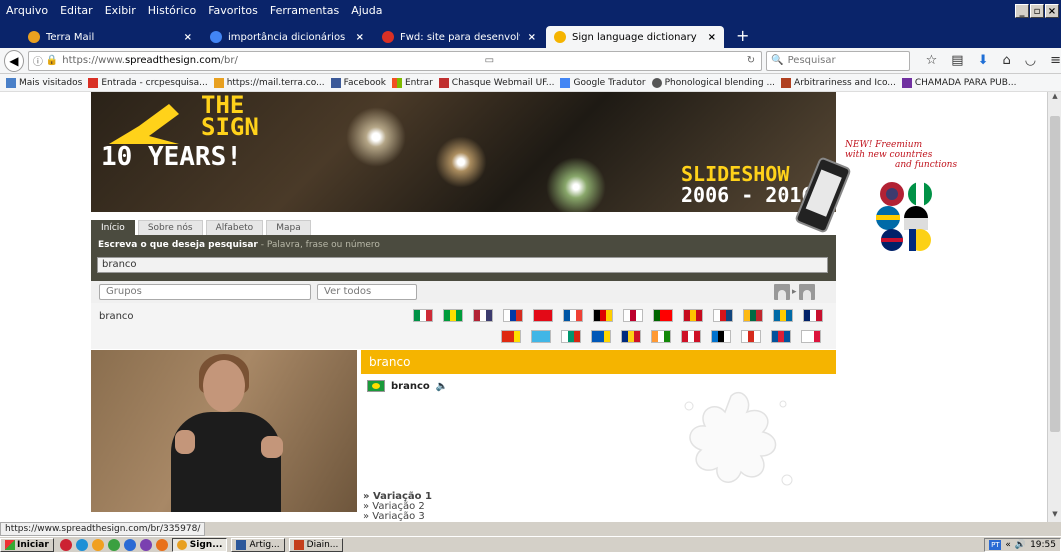  I want to click on menu-item-arquivo: Arquivo, so click(27, 10).